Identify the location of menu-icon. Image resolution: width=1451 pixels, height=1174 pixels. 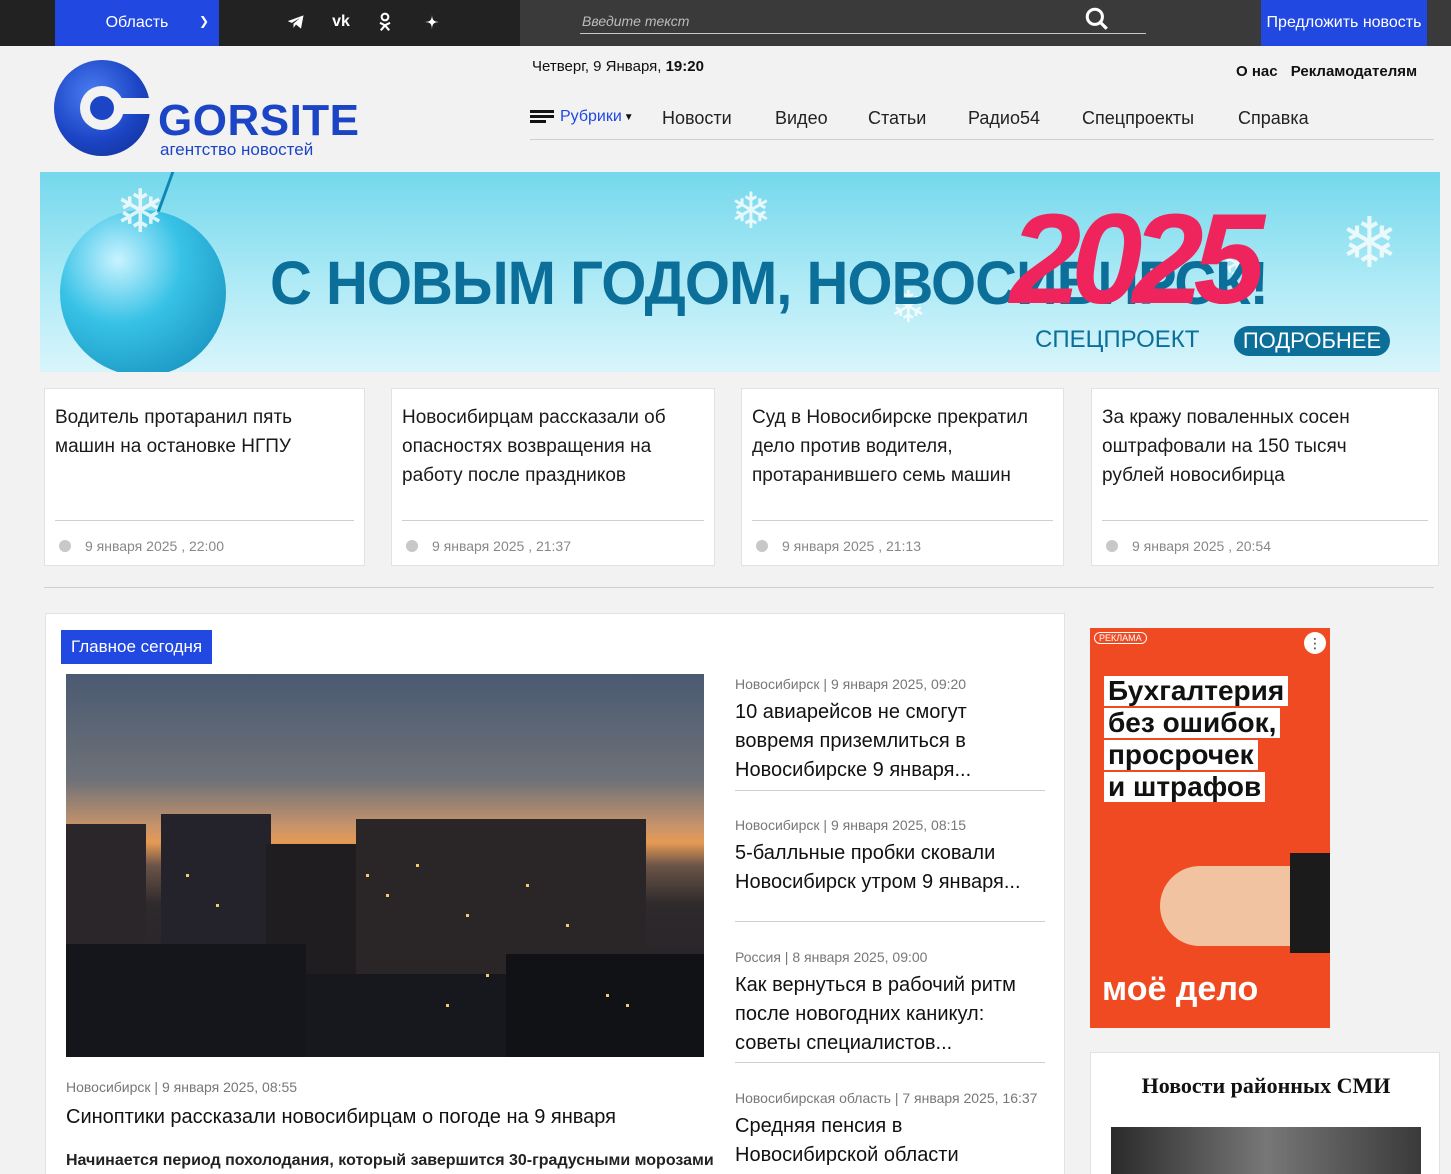
(542, 117).